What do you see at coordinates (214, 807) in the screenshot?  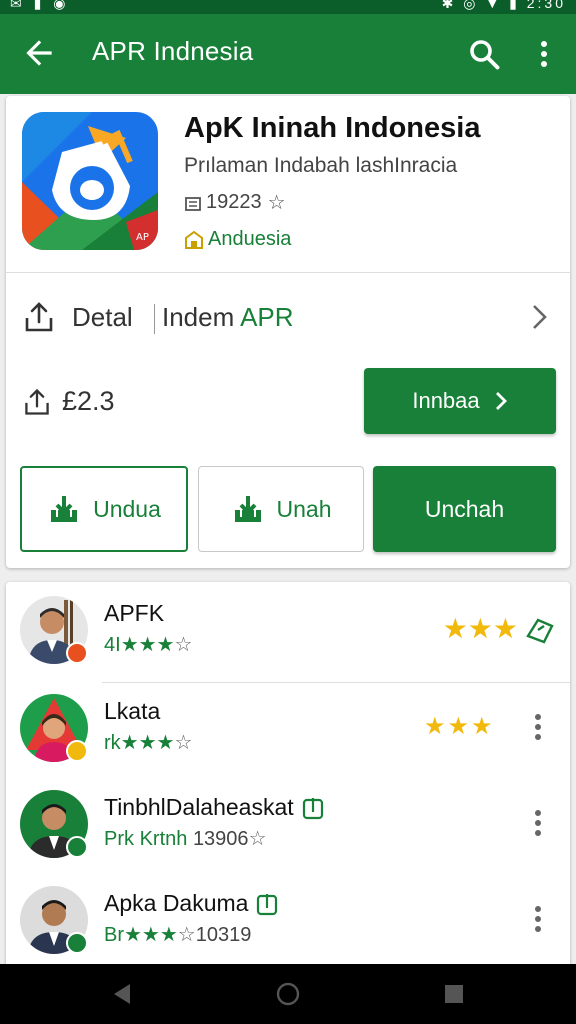 I see `reviewer-name: TinbhlDalaheaskat` at bounding box center [214, 807].